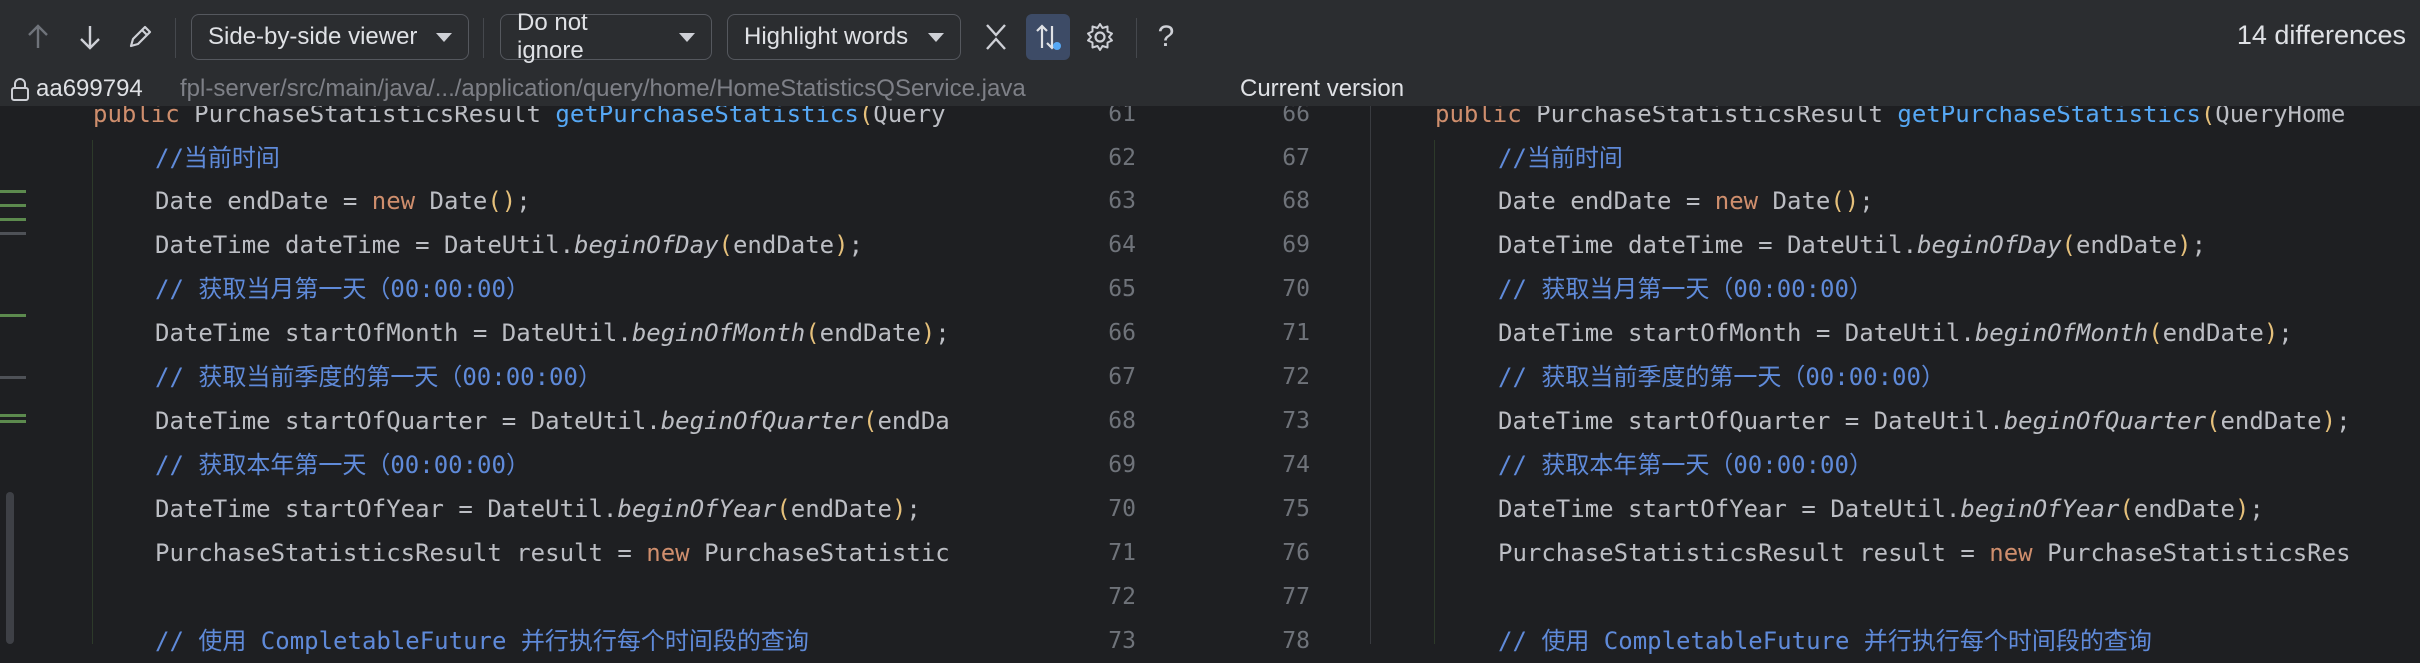 The image size is (2420, 663). Describe the element at coordinates (20, 93) in the screenshot. I see `lock-icon` at that location.